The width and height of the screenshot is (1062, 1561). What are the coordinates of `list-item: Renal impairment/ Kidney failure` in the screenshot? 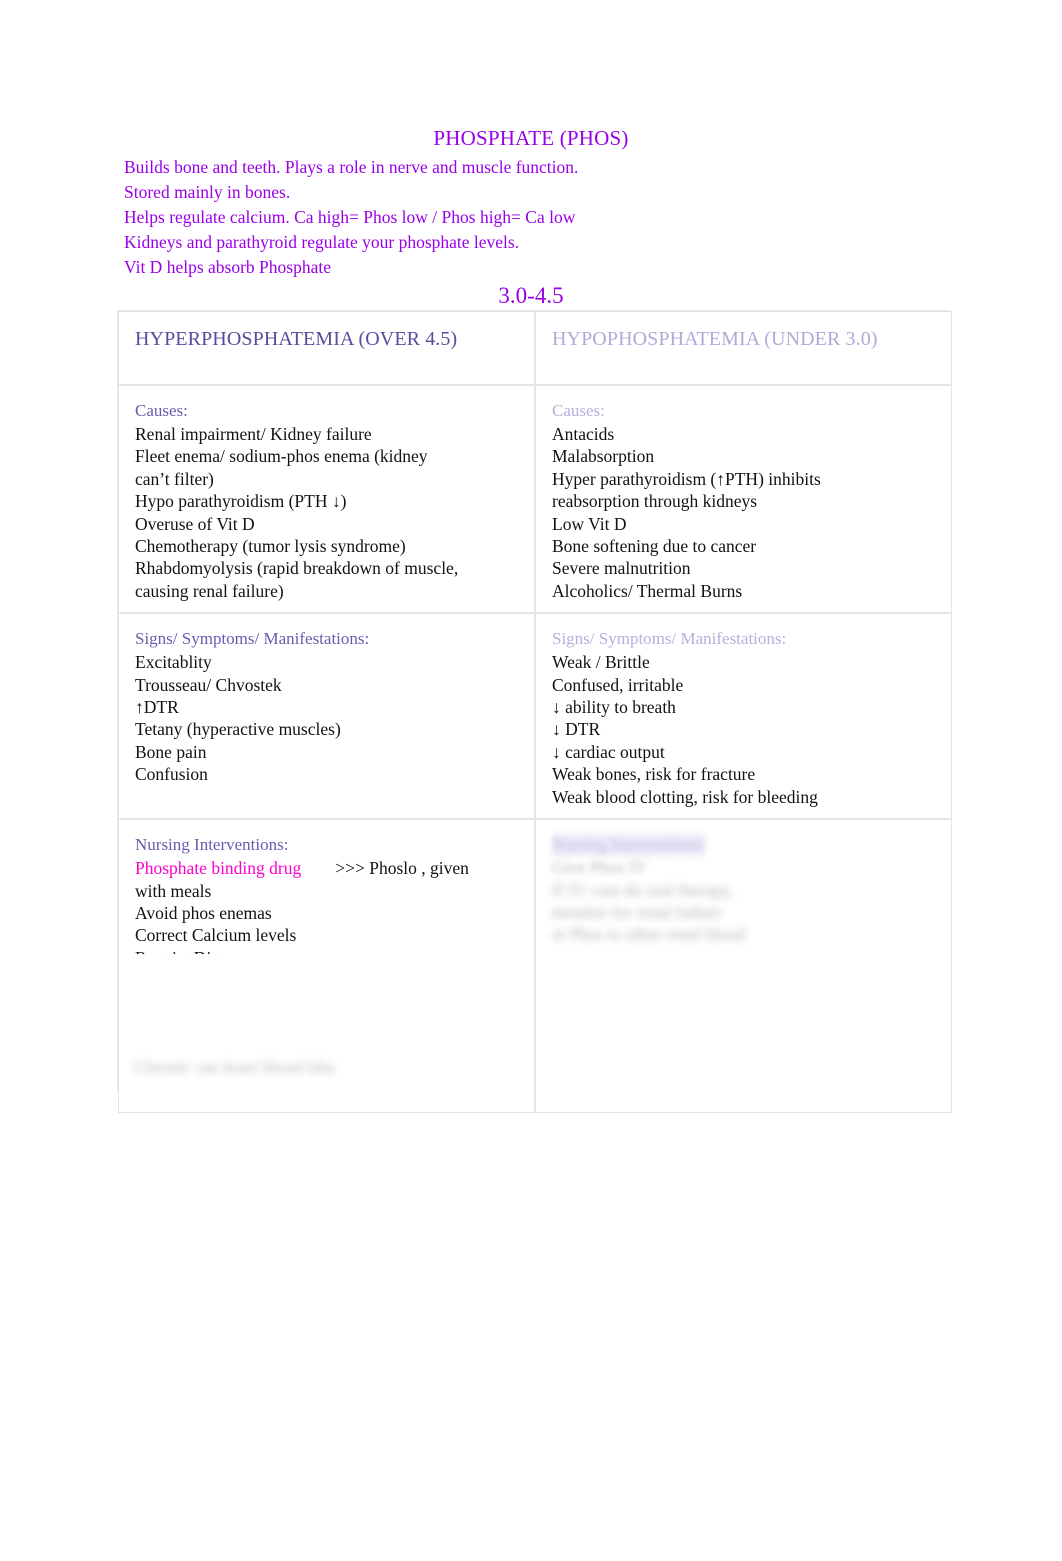 It's located at (253, 434).